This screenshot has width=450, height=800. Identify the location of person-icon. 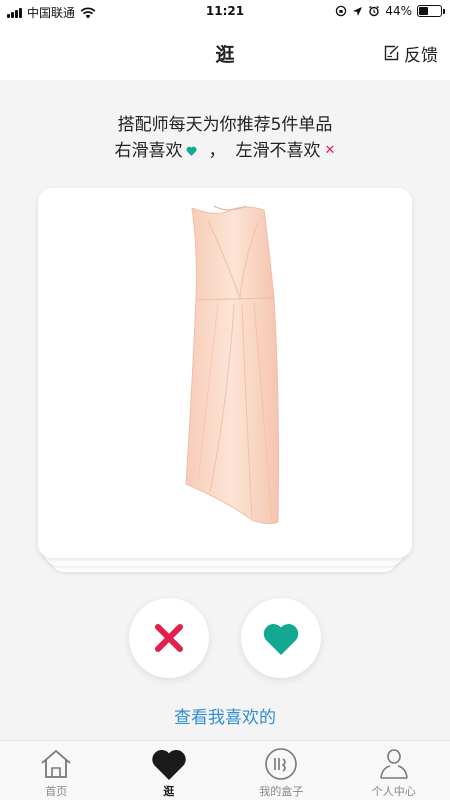
(393, 764).